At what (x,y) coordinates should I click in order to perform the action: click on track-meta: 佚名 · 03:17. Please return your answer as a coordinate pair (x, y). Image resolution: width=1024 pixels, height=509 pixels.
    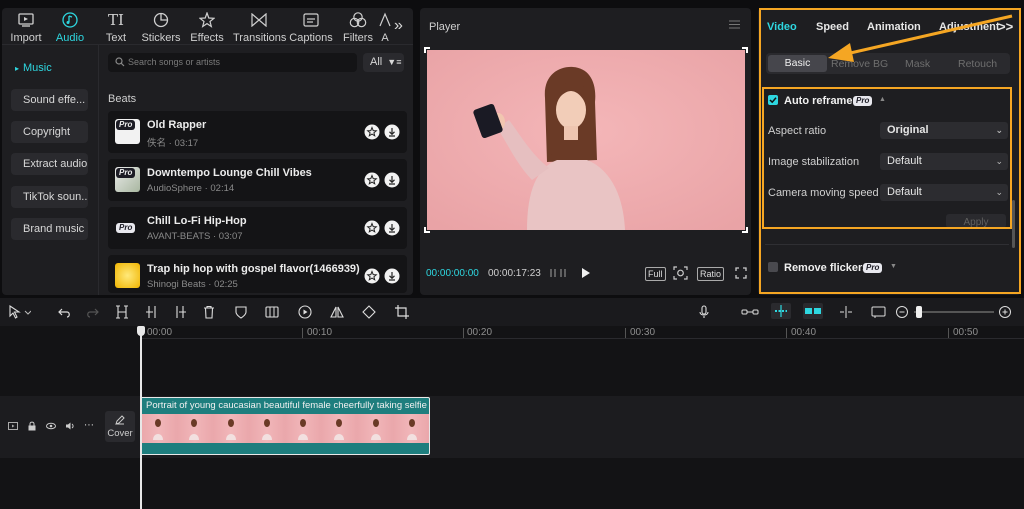
    Looking at the image, I should click on (173, 143).